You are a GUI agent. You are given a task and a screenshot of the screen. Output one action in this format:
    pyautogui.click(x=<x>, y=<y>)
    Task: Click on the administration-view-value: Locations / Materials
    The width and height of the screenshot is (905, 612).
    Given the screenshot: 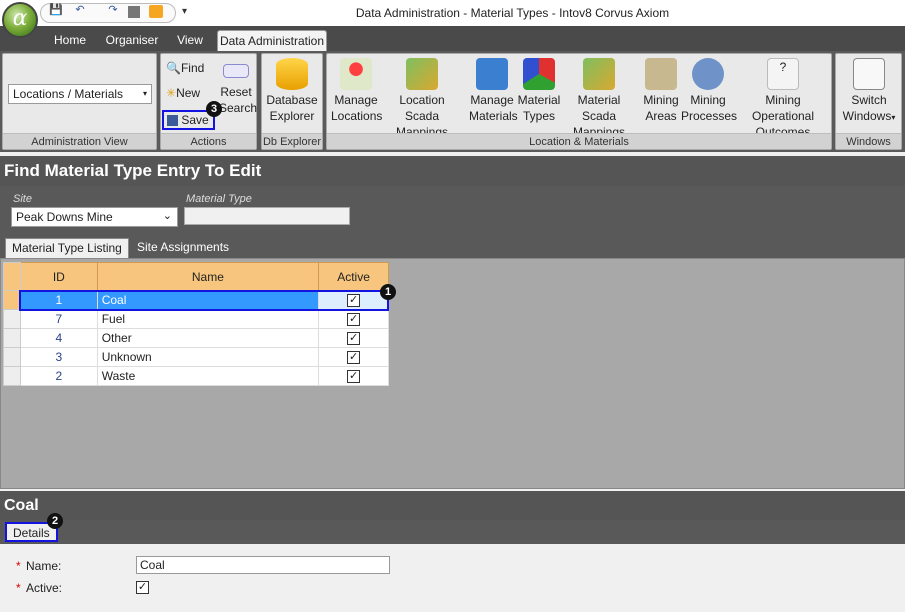 What is the action you would take?
    pyautogui.click(x=68, y=94)
    